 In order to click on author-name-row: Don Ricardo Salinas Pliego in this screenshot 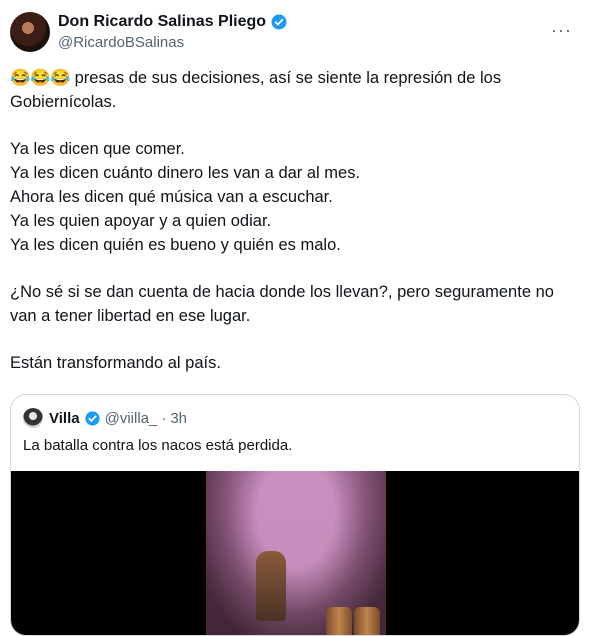, I will do `click(173, 22)`.